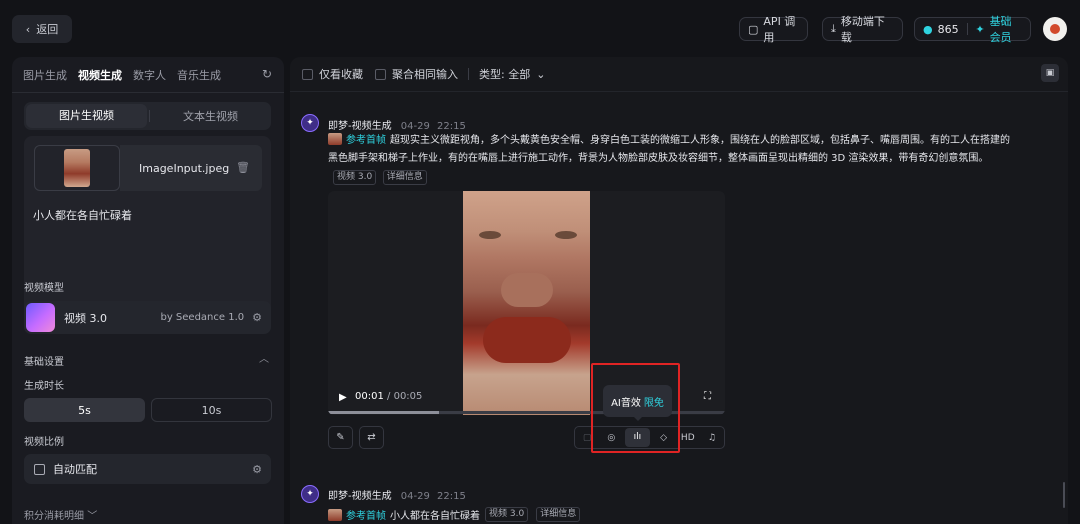 This screenshot has height=524, width=1080. Describe the element at coordinates (202, 317) in the screenshot. I see `model-by: by Seedance 1.0` at that location.